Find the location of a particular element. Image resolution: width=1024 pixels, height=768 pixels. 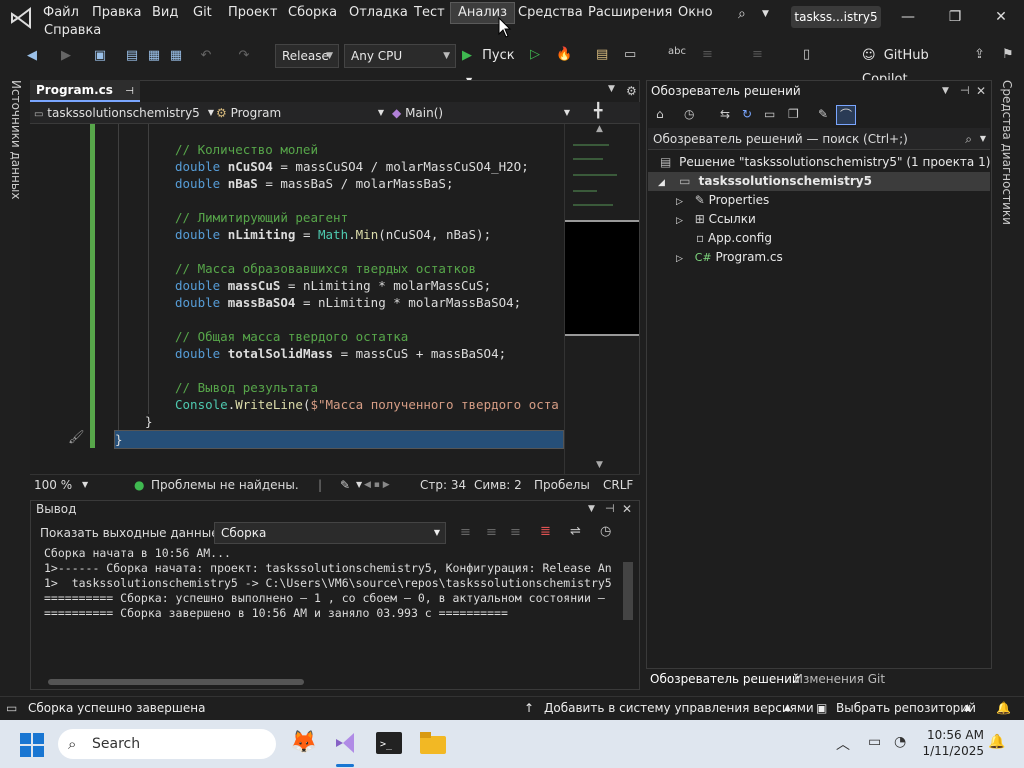

minimap-viewport is located at coordinates (602, 278).